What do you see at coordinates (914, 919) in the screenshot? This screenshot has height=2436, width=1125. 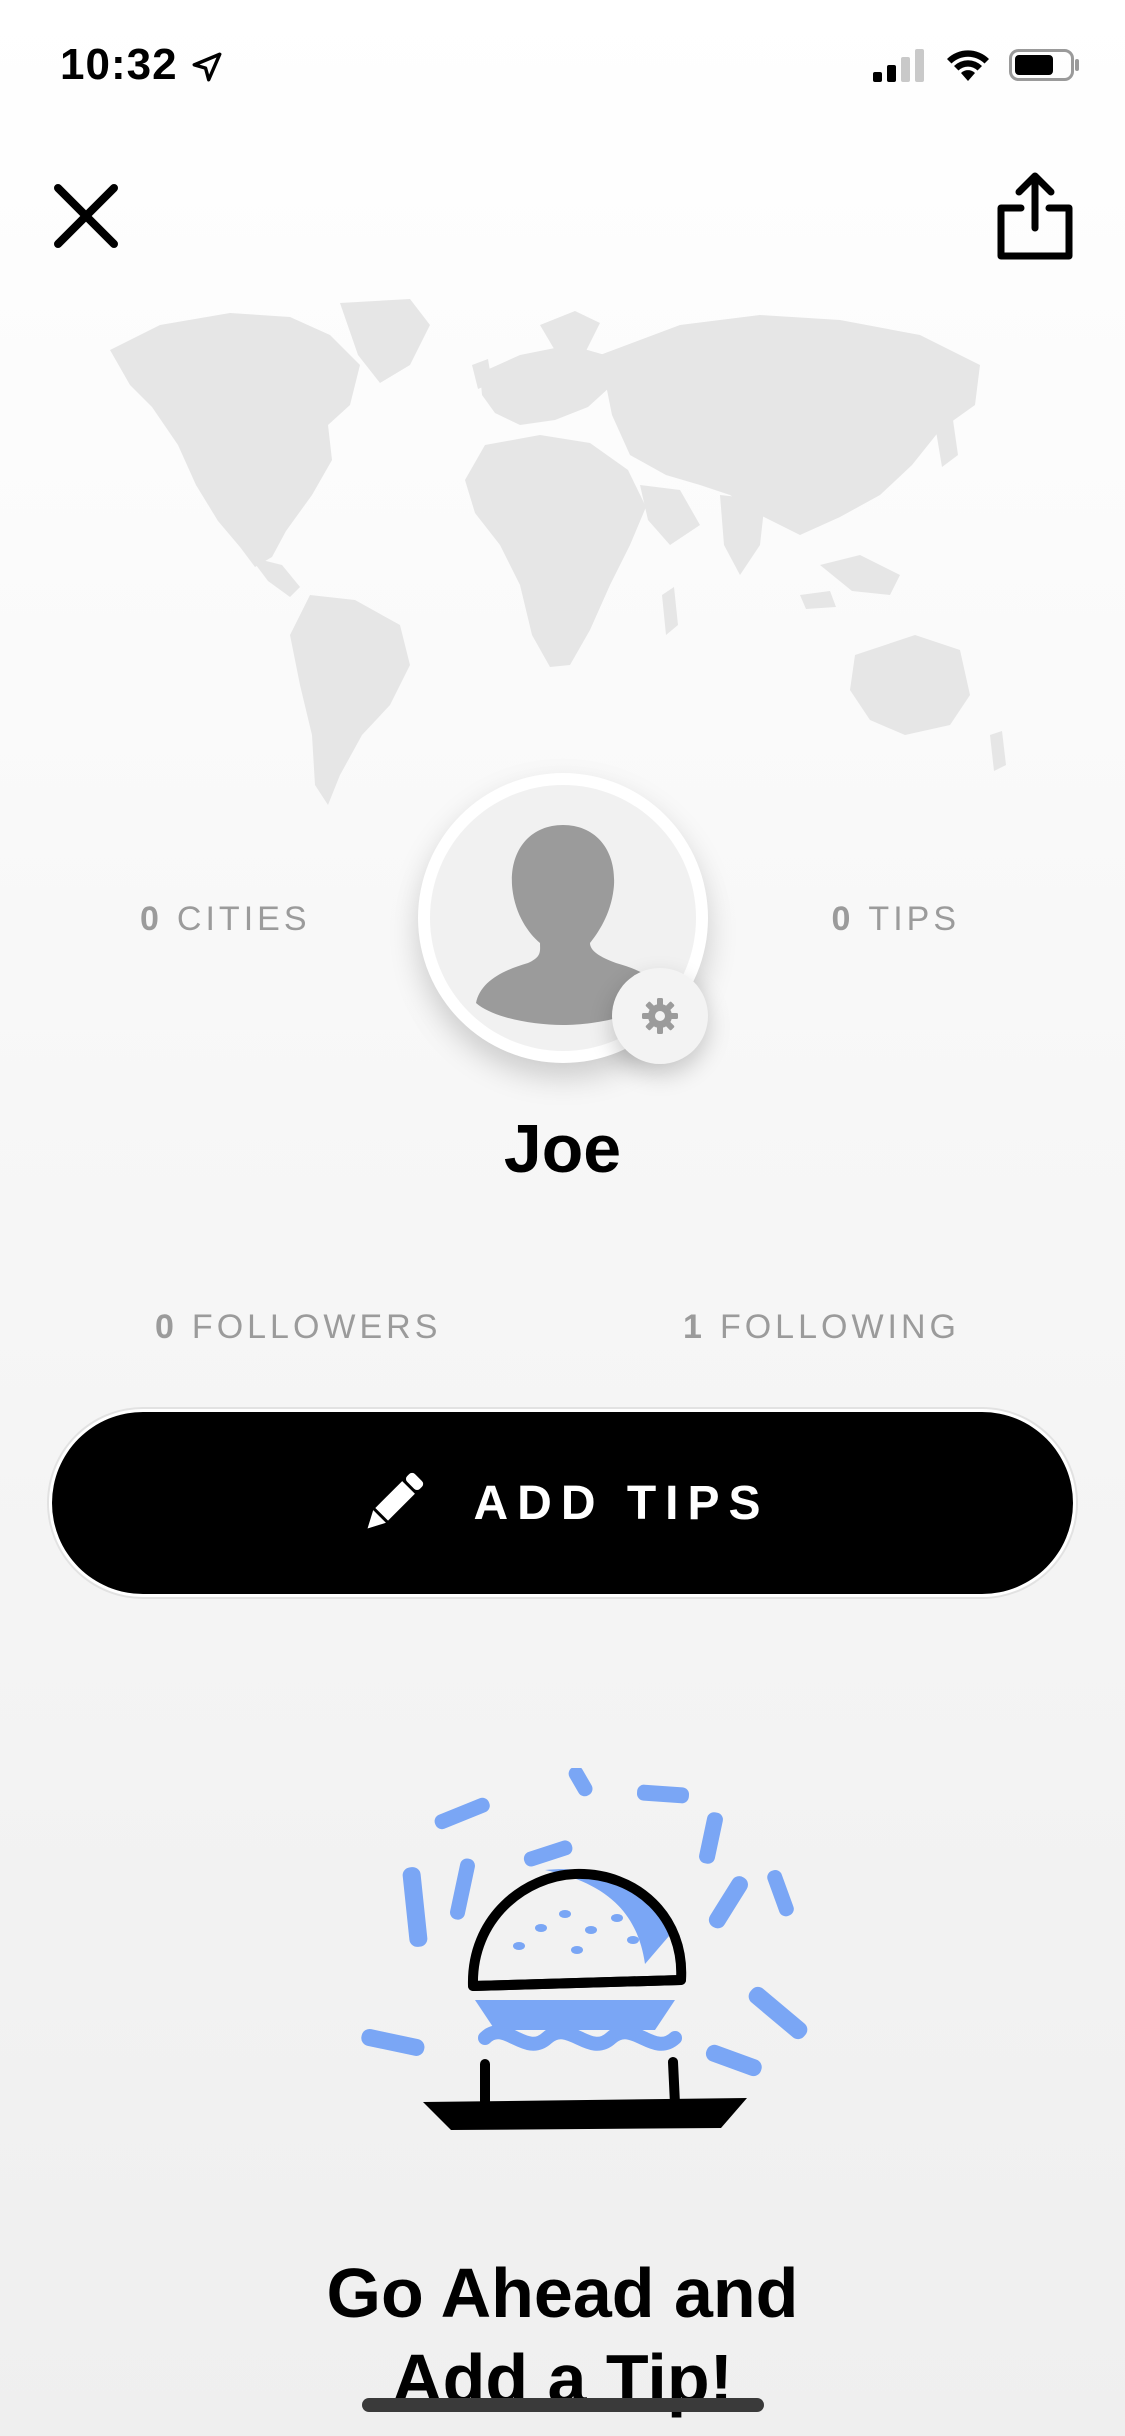 I see `tips-label: TIPS` at bounding box center [914, 919].